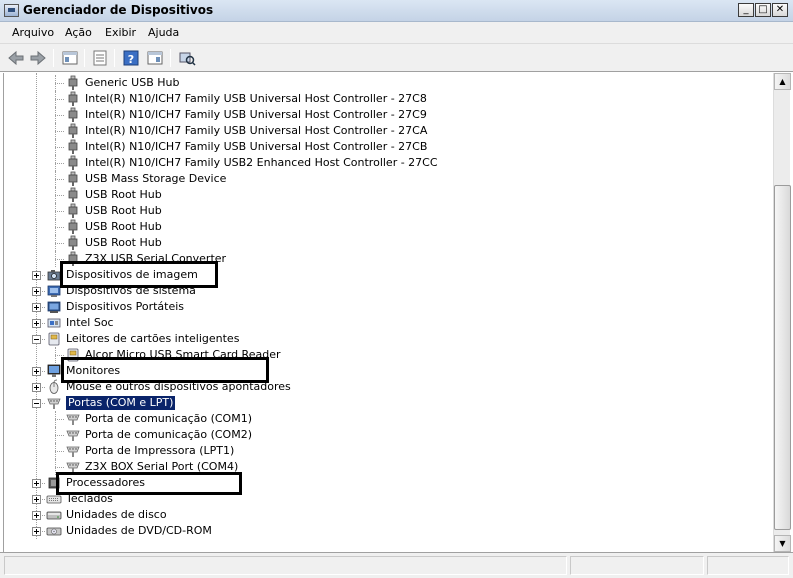 This screenshot has width=793, height=578. I want to click on vertical-scrollbar: ▲ ▼, so click(782, 312).